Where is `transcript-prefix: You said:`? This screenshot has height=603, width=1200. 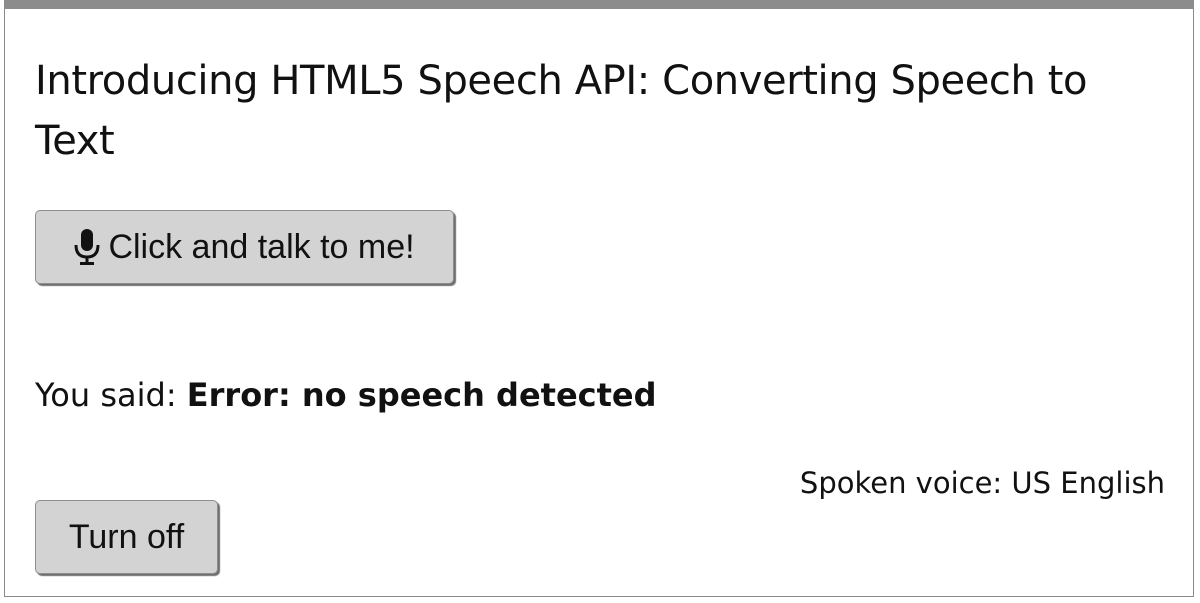 transcript-prefix: You said: is located at coordinates (106, 395).